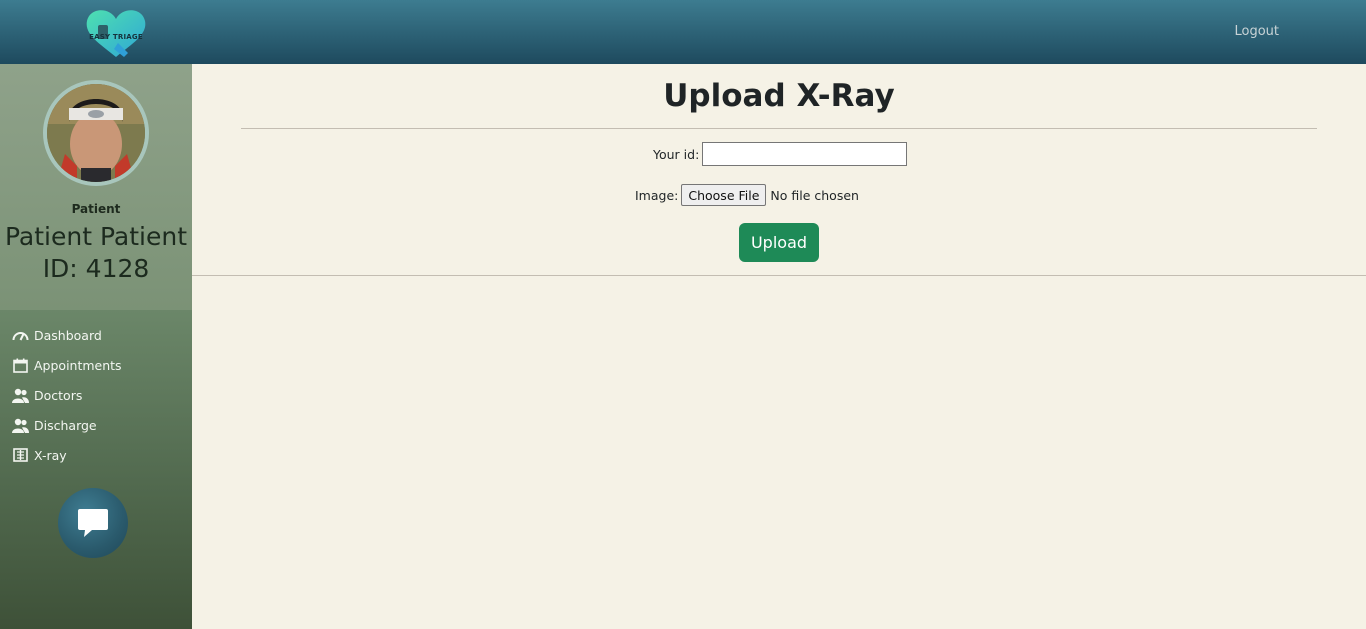 The image size is (1366, 629). I want to click on sidebar-item-dashboard: Dashboard, so click(96, 335).